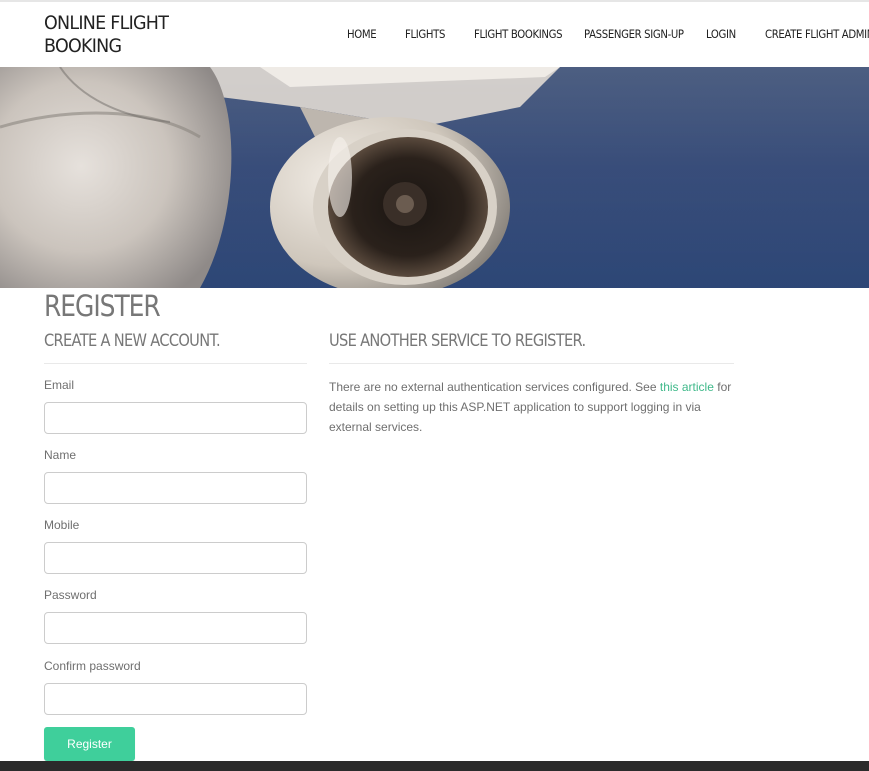 The height and width of the screenshot is (771, 869). Describe the element at coordinates (70, 595) in the screenshot. I see `password-label: Password` at that location.